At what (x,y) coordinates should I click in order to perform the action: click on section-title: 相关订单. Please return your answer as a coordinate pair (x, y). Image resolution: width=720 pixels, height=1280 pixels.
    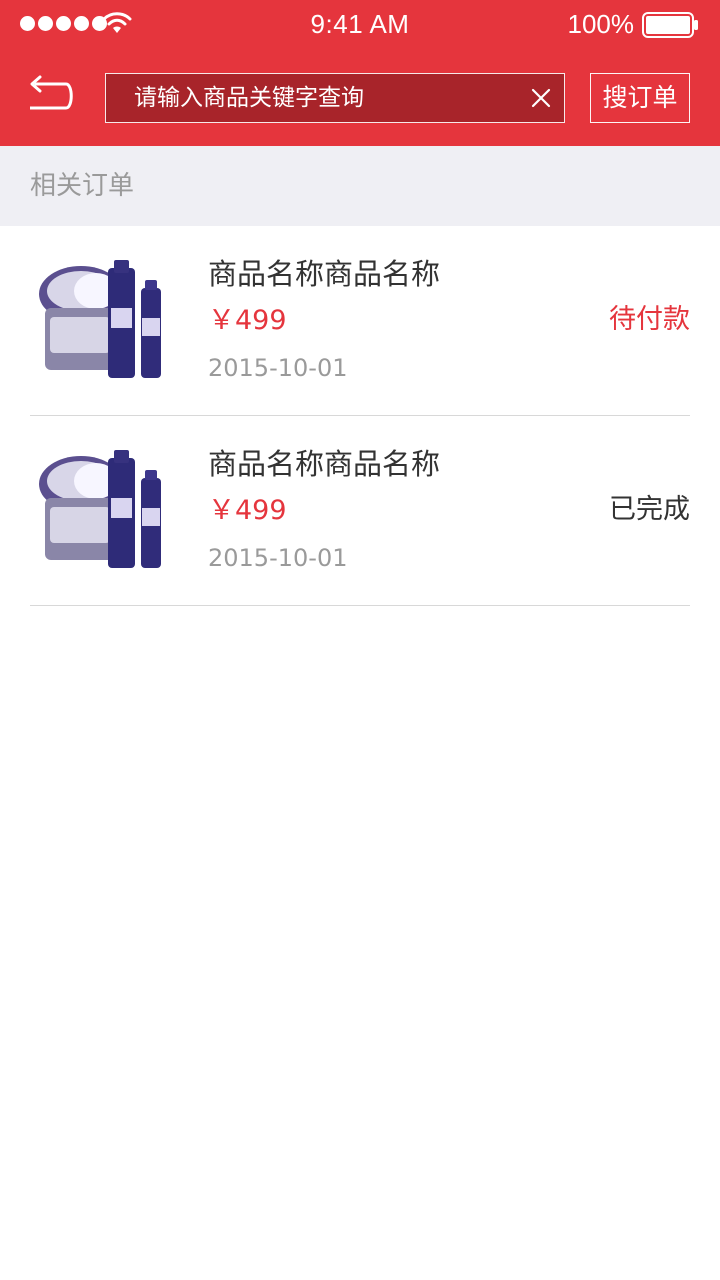
    Looking at the image, I should click on (82, 186).